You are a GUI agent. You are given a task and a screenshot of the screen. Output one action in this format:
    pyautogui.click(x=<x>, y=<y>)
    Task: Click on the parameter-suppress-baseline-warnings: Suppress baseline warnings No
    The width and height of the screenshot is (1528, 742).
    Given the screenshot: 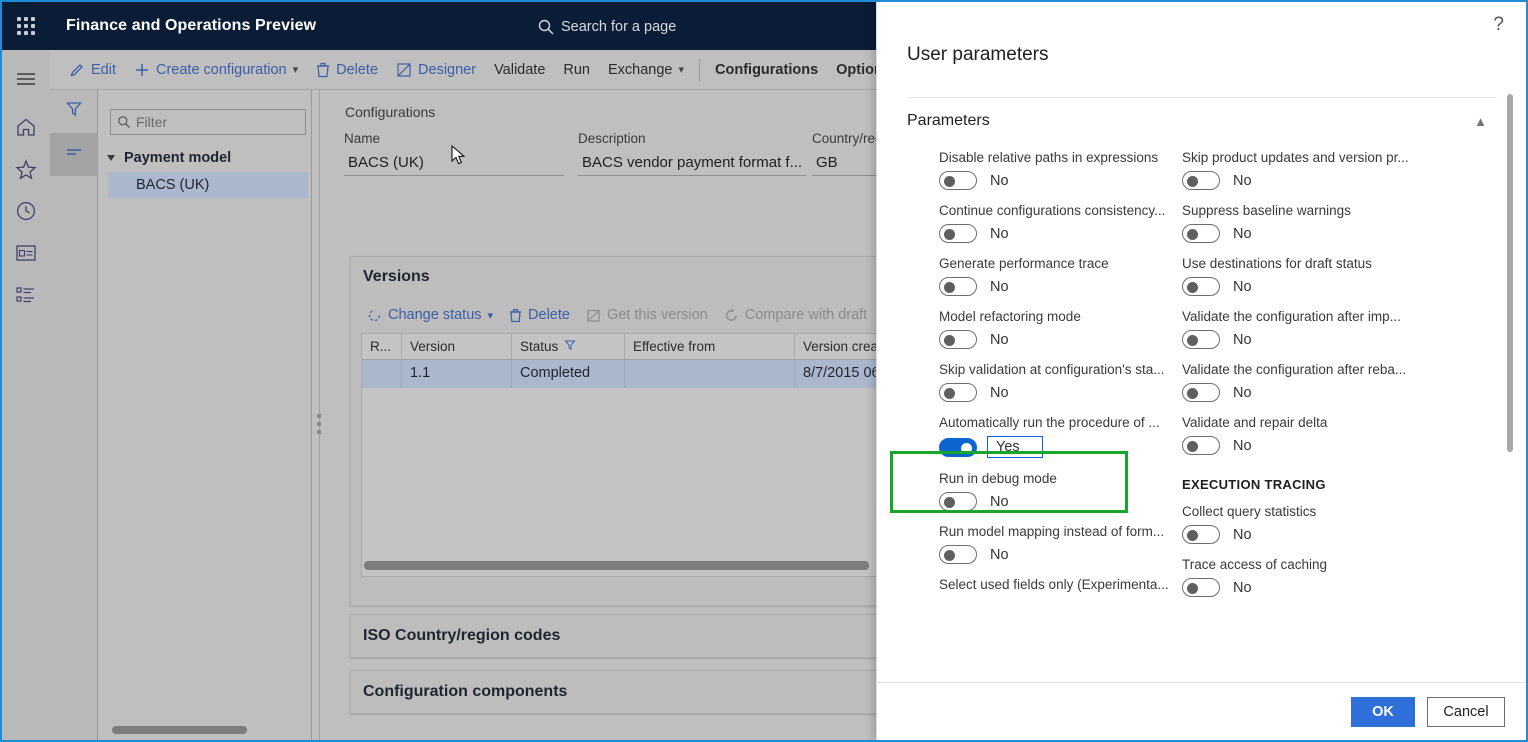 What is the action you would take?
    pyautogui.click(x=1299, y=223)
    